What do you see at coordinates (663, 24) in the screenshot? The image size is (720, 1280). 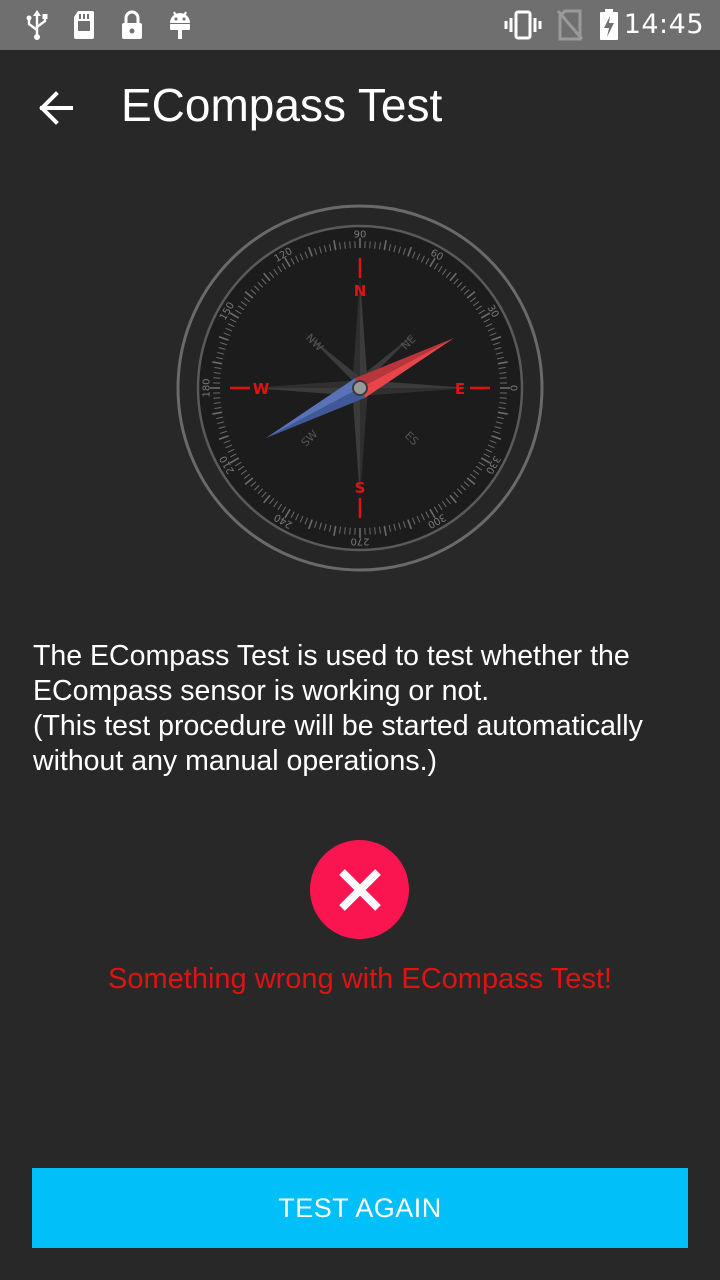 I see `status-time: 14:45` at bounding box center [663, 24].